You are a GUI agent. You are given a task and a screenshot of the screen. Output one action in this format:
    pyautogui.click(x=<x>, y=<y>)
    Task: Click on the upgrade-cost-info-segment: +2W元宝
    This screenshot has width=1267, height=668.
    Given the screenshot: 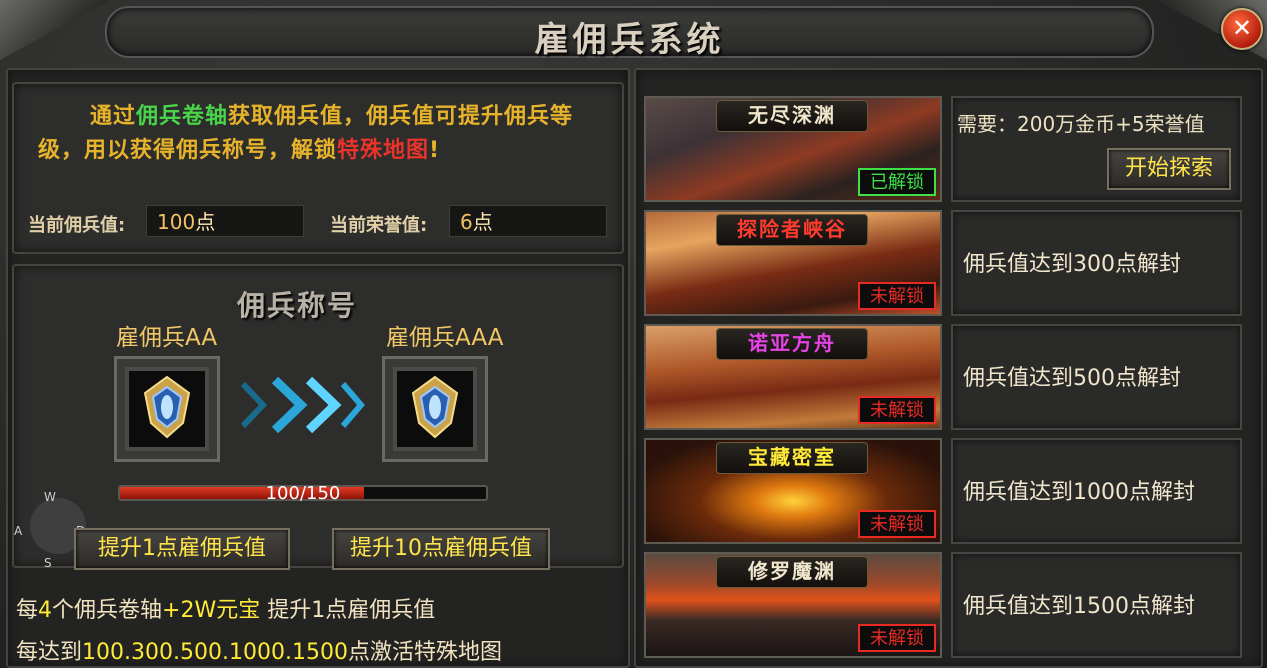 What is the action you would take?
    pyautogui.click(x=211, y=610)
    